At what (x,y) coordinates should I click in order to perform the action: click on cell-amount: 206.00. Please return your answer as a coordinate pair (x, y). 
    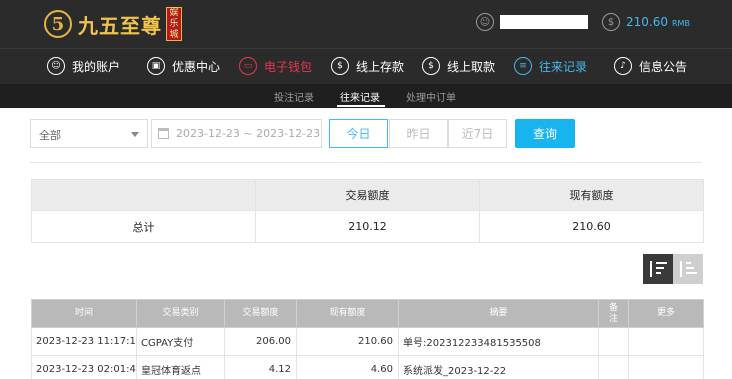
    Looking at the image, I should click on (260, 341).